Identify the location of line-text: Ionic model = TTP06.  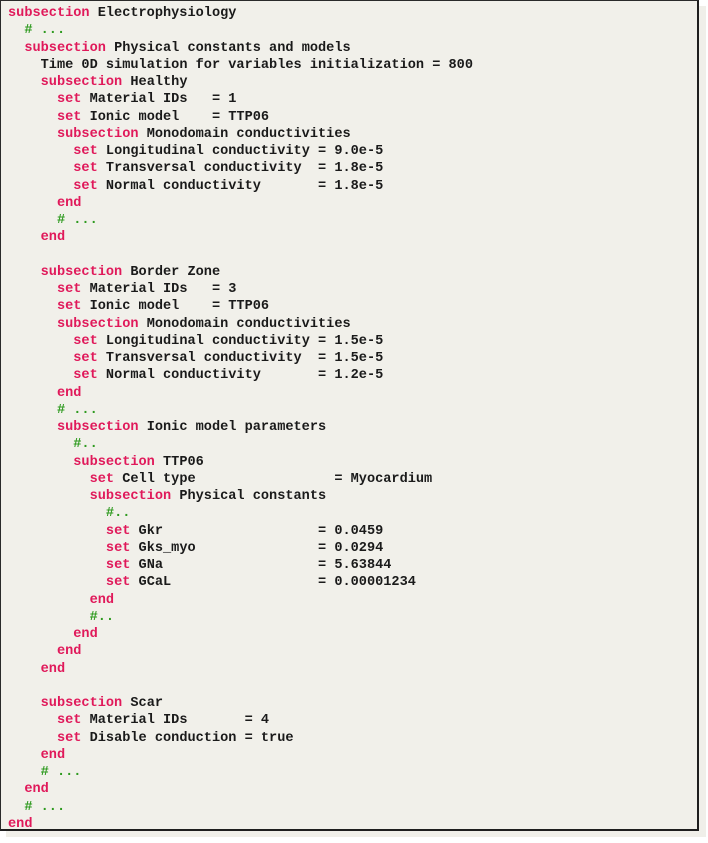
(175, 117).